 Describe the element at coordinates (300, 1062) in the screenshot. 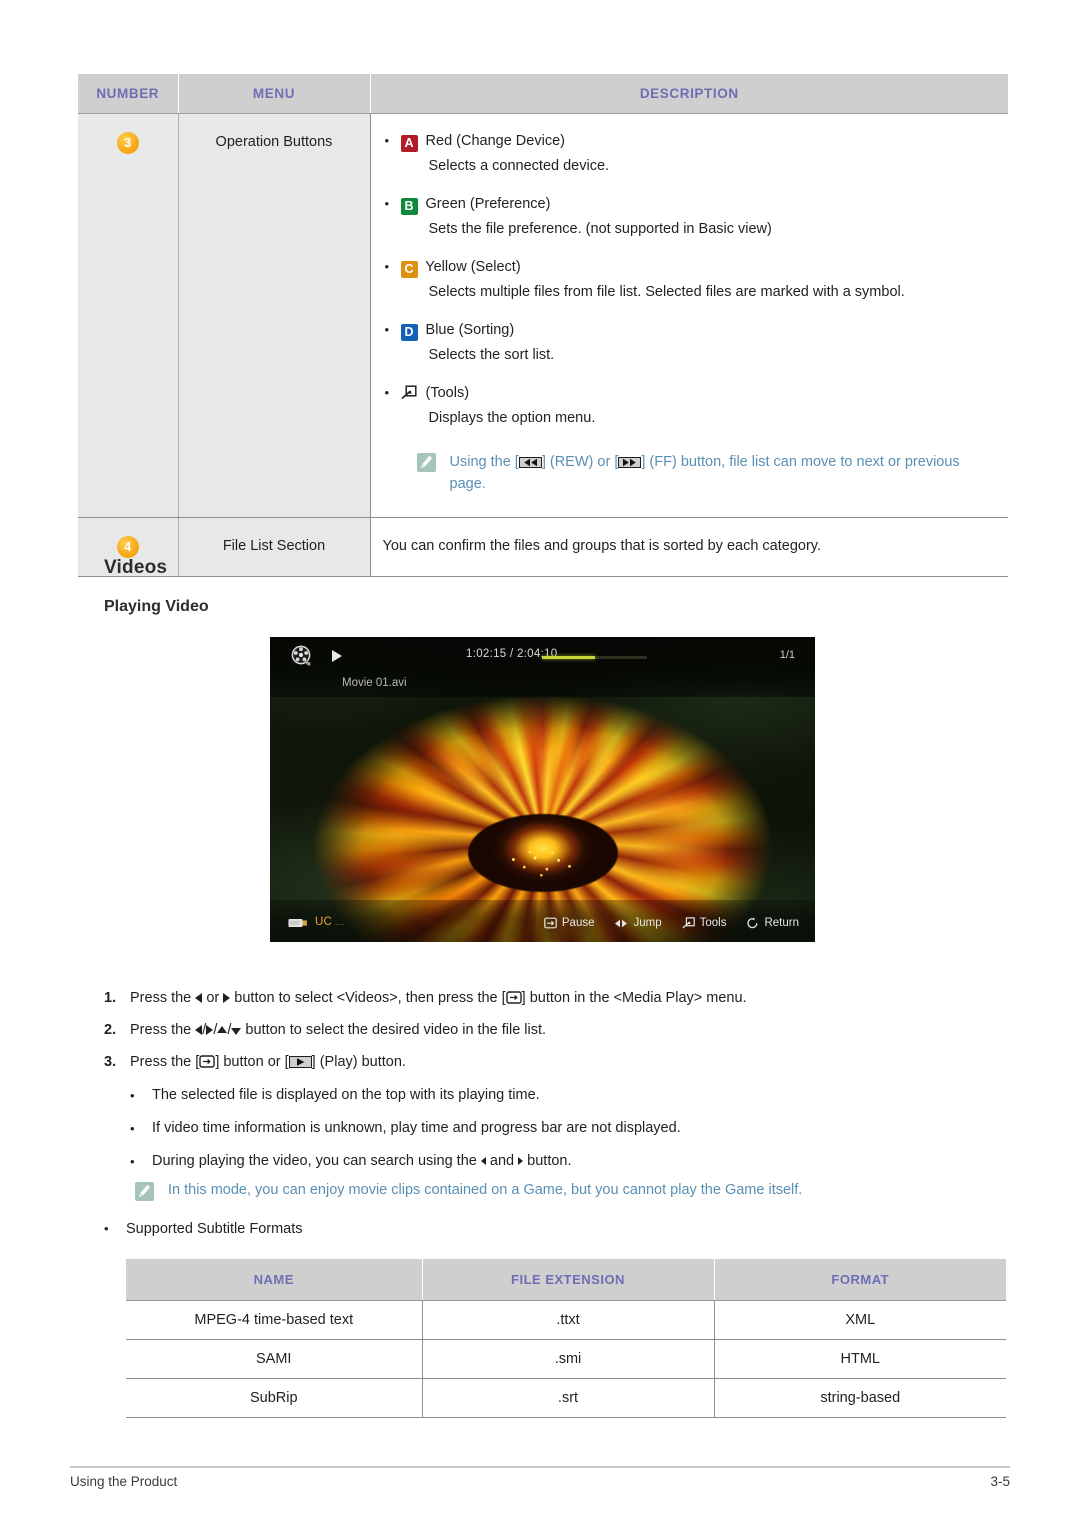

I see `play-key-icon` at that location.